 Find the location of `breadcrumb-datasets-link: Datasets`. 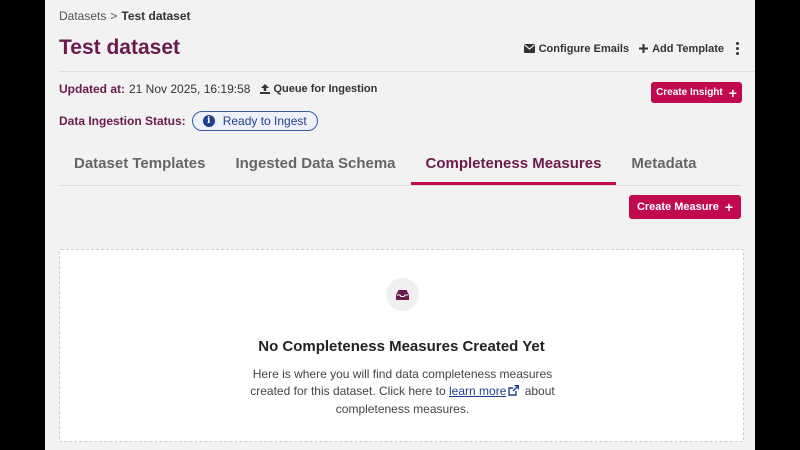

breadcrumb-datasets-link: Datasets is located at coordinates (82, 16).